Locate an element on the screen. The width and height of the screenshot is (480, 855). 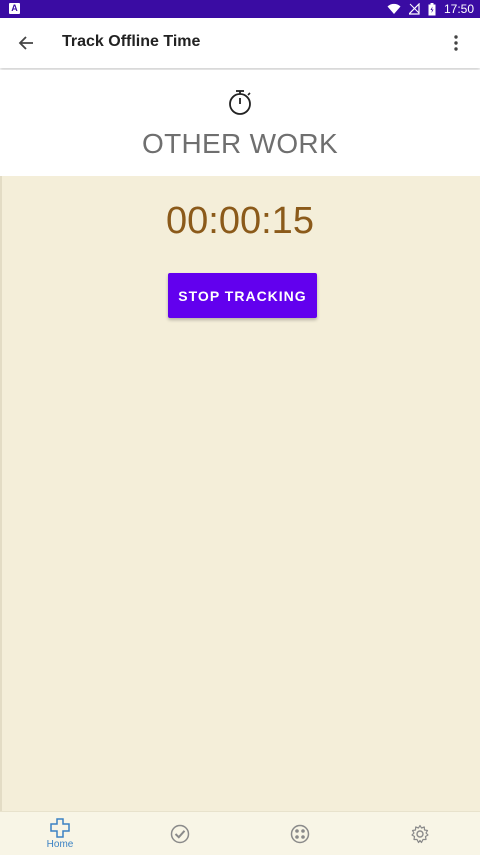
overflow-menu-button is located at coordinates (456, 43).